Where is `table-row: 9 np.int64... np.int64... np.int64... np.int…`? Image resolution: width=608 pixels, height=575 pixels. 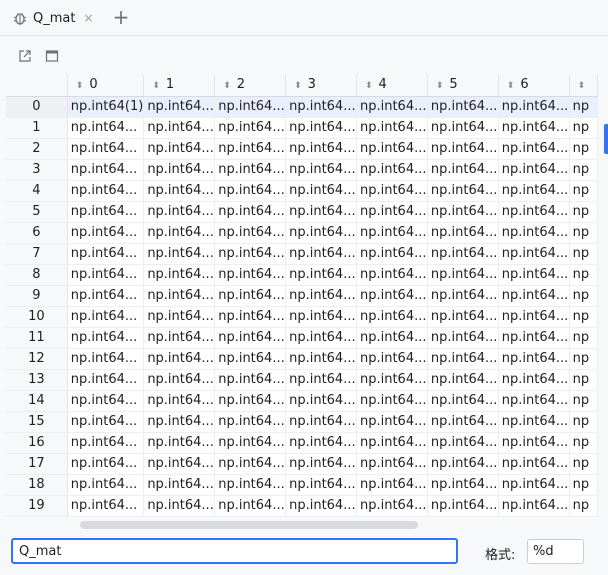 table-row: 9 np.int64... np.int64... np.int64... np.int… is located at coordinates (302, 296).